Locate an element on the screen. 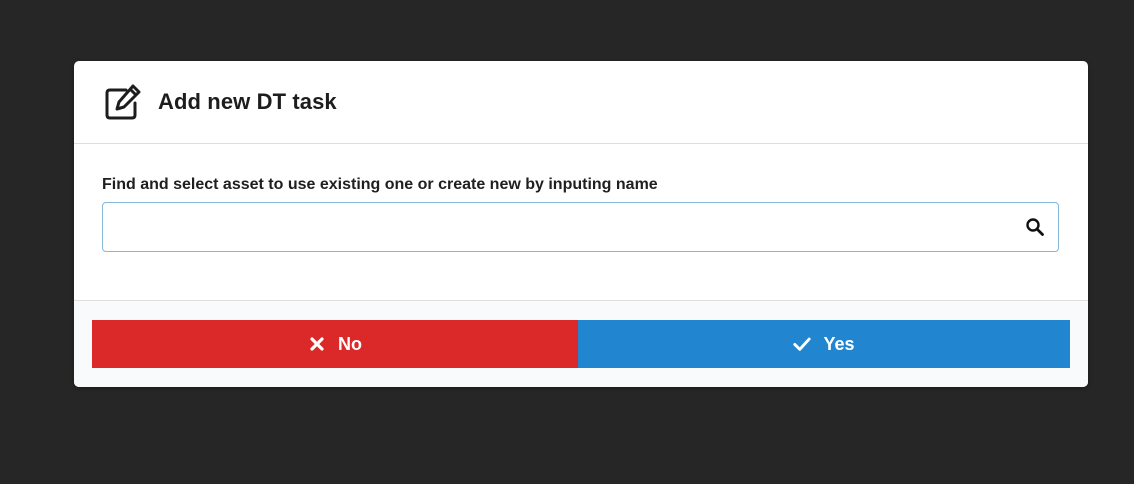  asset-search-wrapper is located at coordinates (580, 227).